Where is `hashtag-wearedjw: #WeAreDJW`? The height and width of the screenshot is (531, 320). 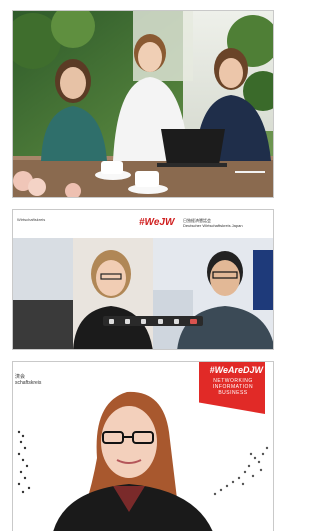 hashtag-wearedjw: #WeAreDJW is located at coordinates (236, 370).